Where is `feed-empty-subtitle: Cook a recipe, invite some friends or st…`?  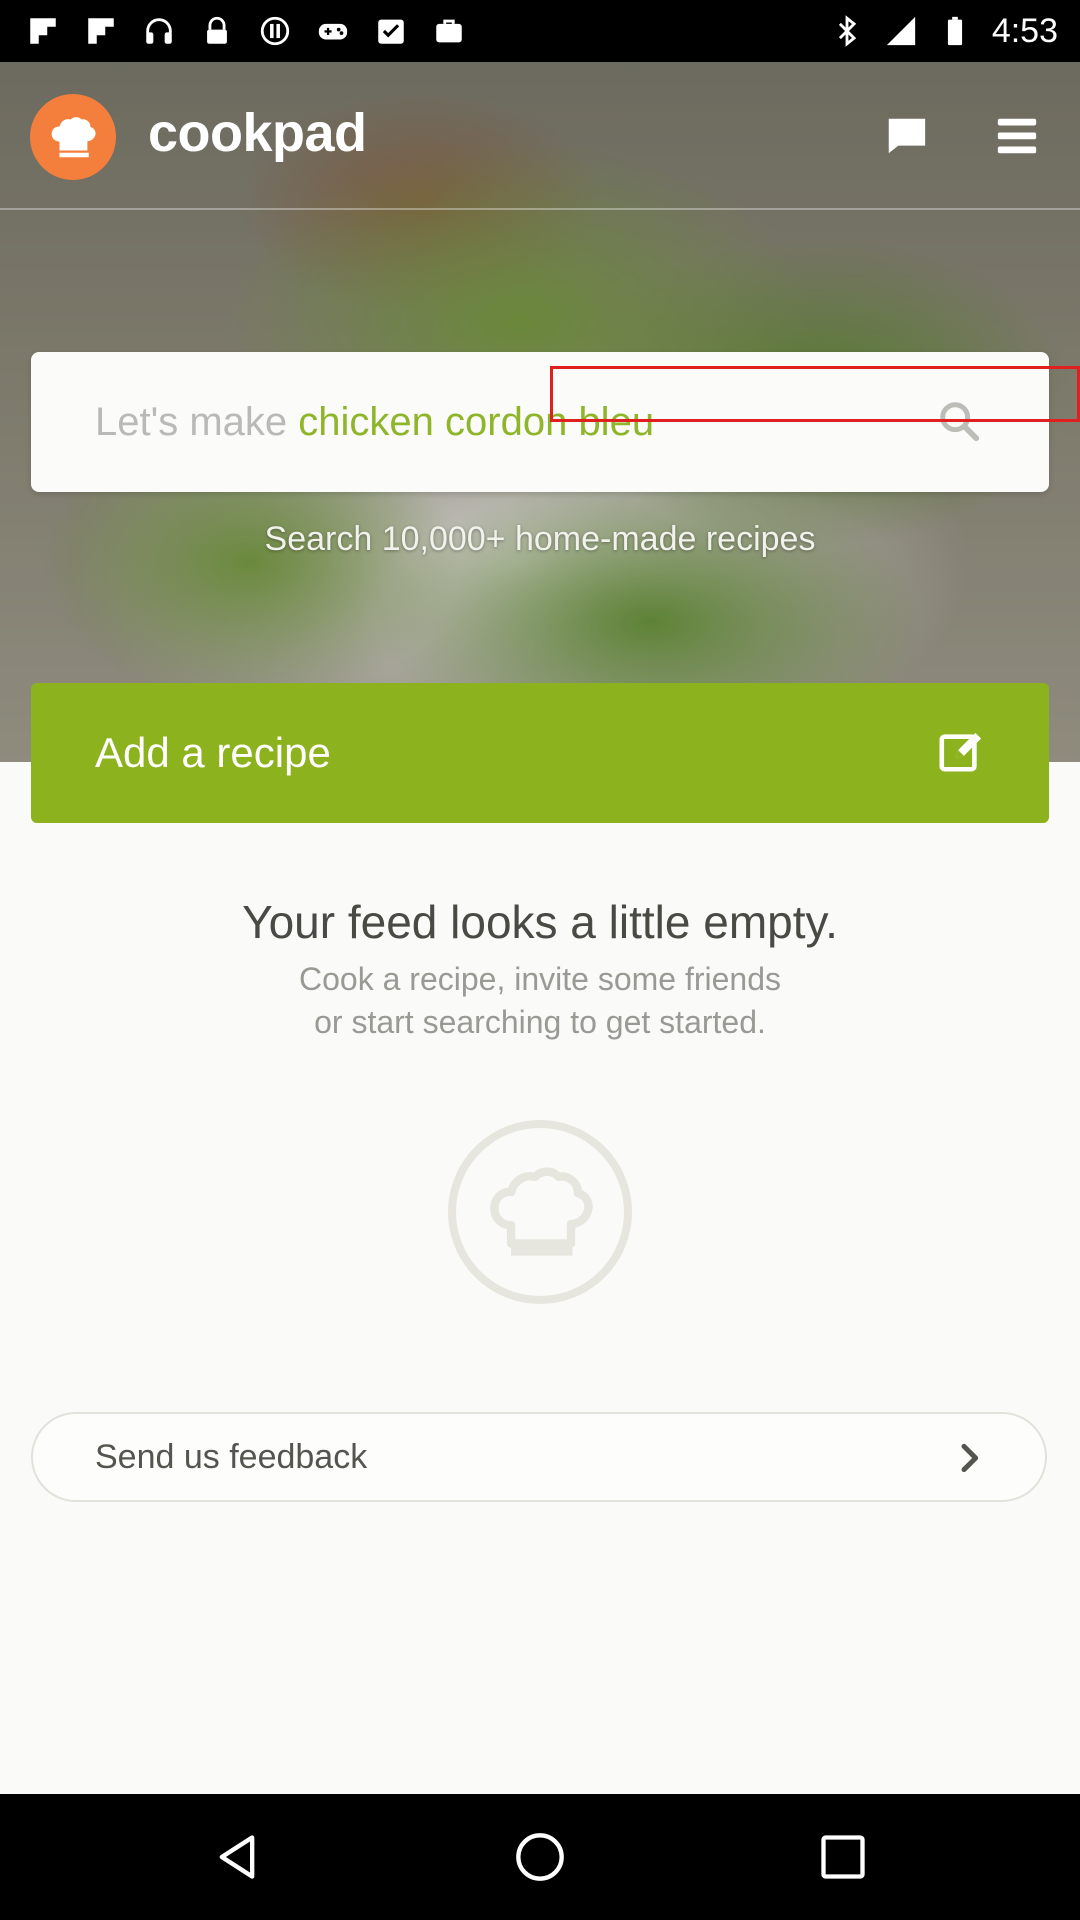
feed-empty-subtitle: Cook a recipe, invite some friends or st… is located at coordinates (540, 1001).